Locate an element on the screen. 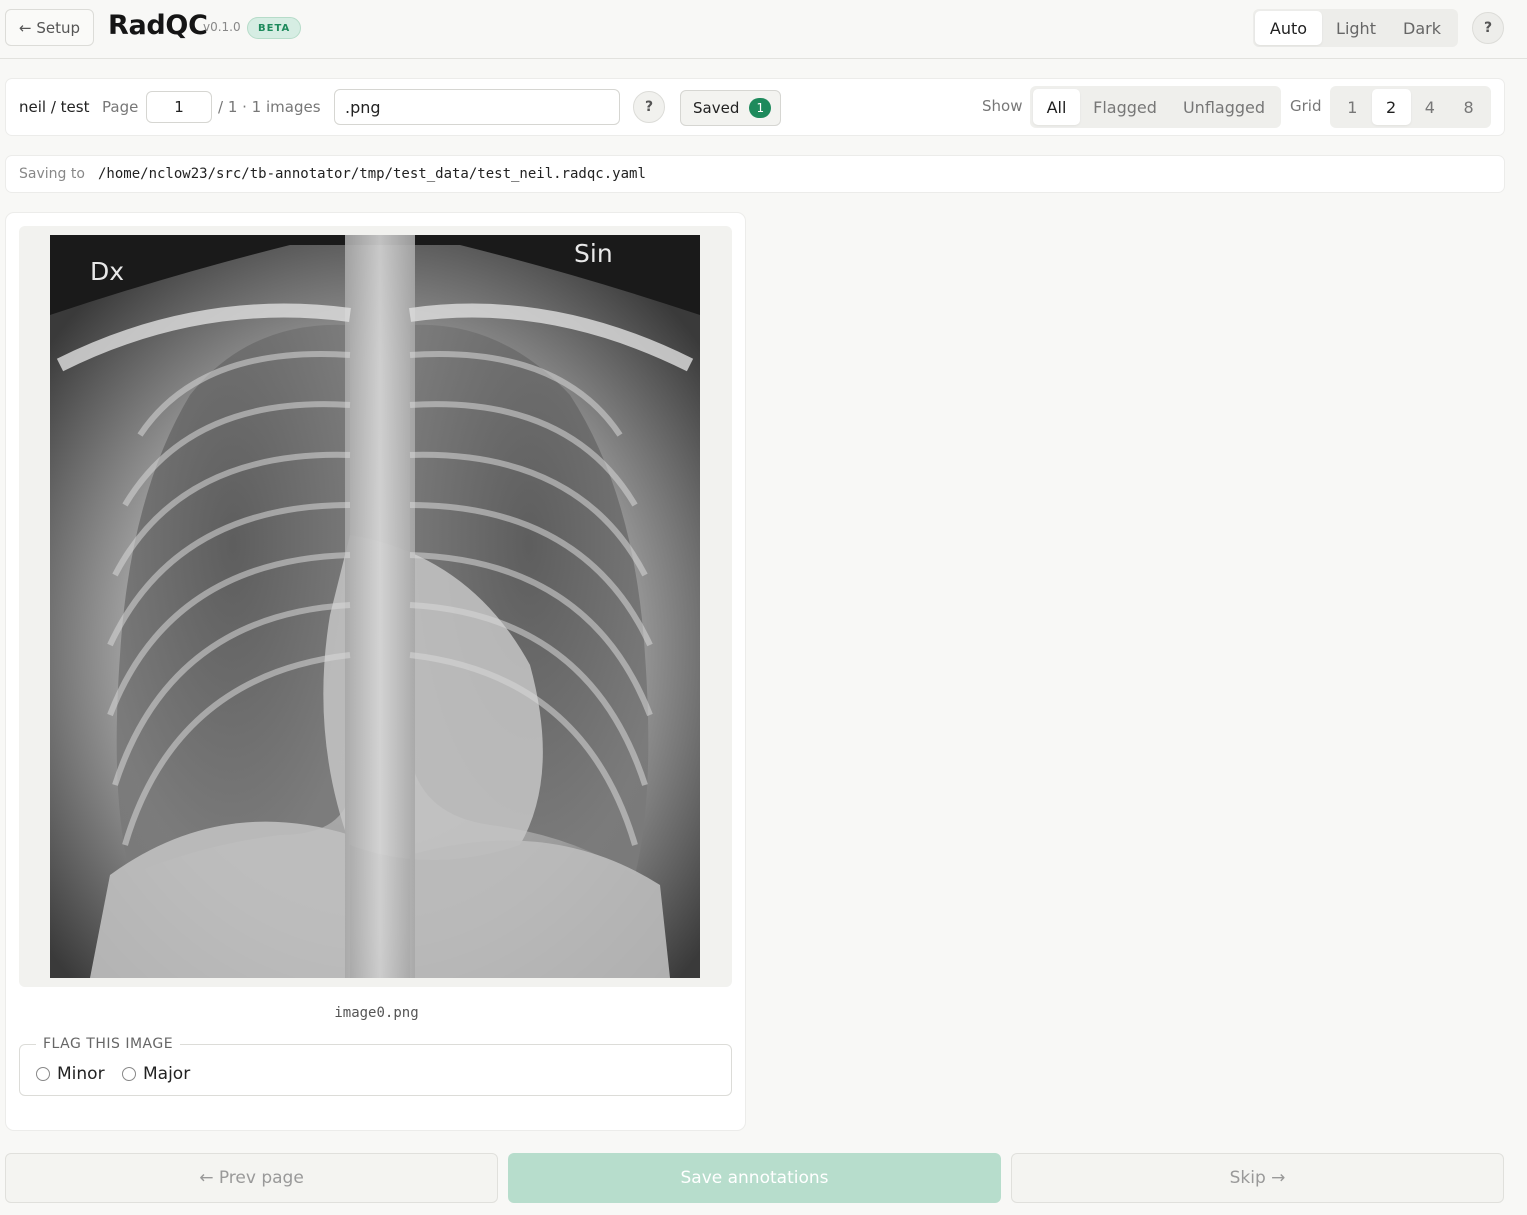 This screenshot has width=1527, height=1215. show-all-option: All is located at coordinates (1056, 107).